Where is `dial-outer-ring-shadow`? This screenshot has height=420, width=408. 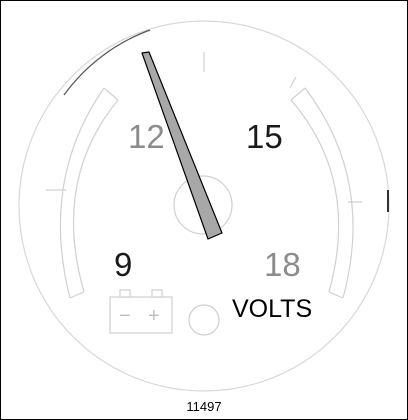 dial-outer-ring-shadow is located at coordinates (107, 62).